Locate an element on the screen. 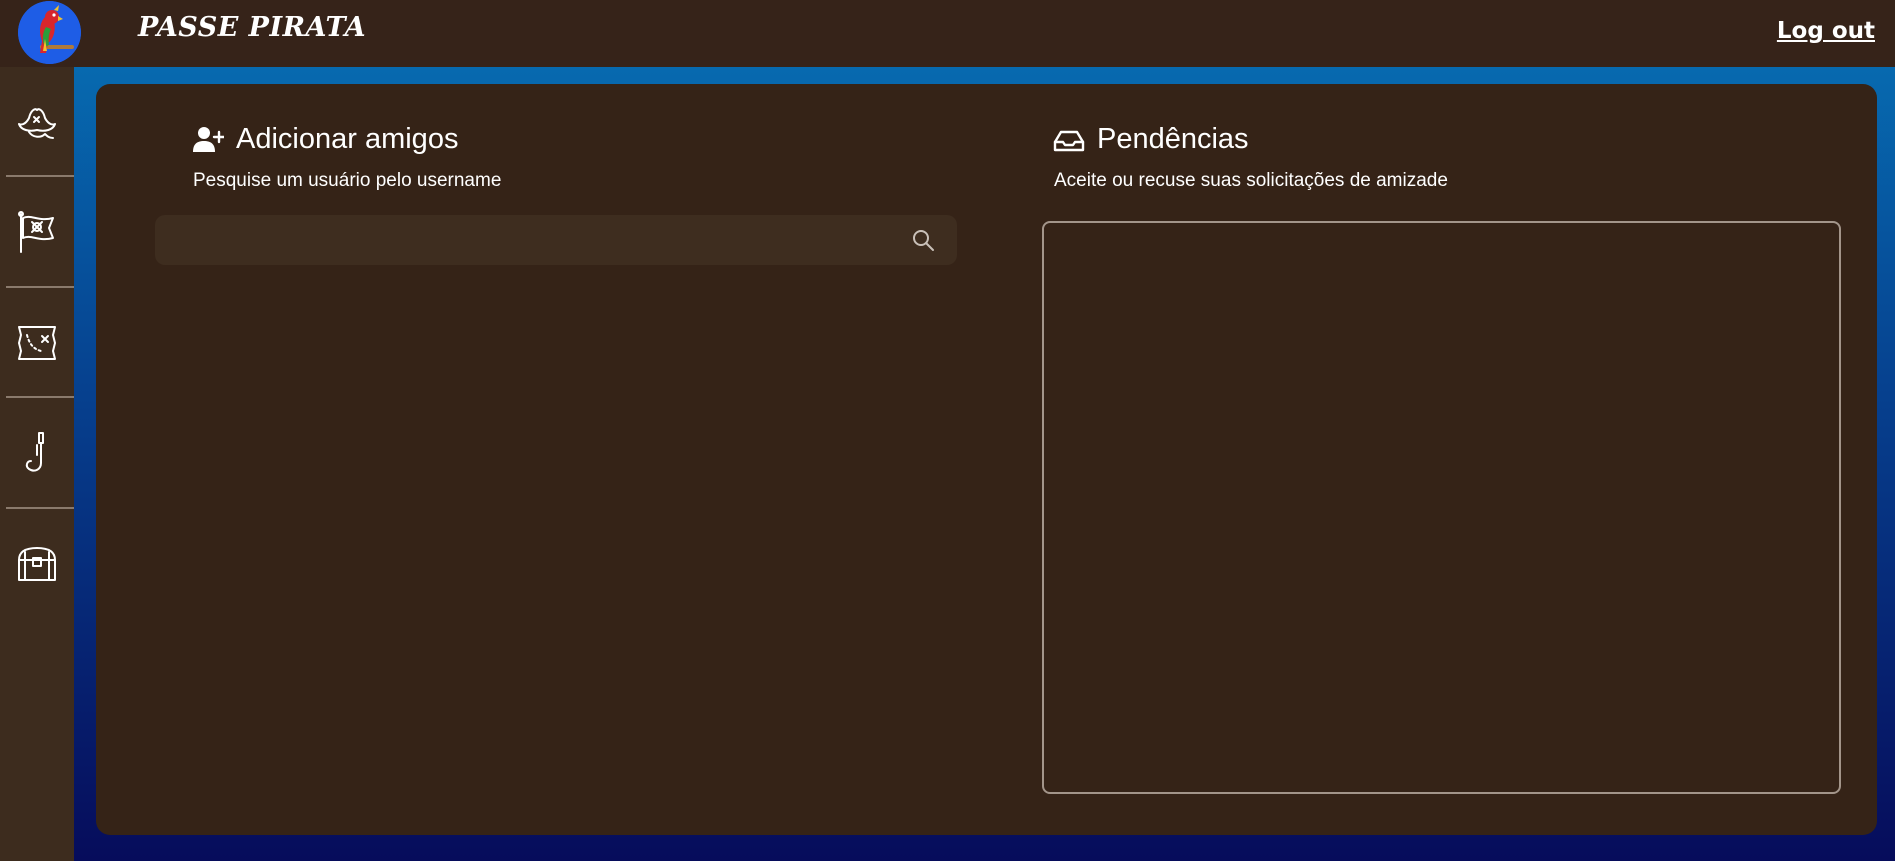 The height and width of the screenshot is (861, 1895). add-friends-subtitle: Pesquise um usuário pelo username is located at coordinates (347, 180).